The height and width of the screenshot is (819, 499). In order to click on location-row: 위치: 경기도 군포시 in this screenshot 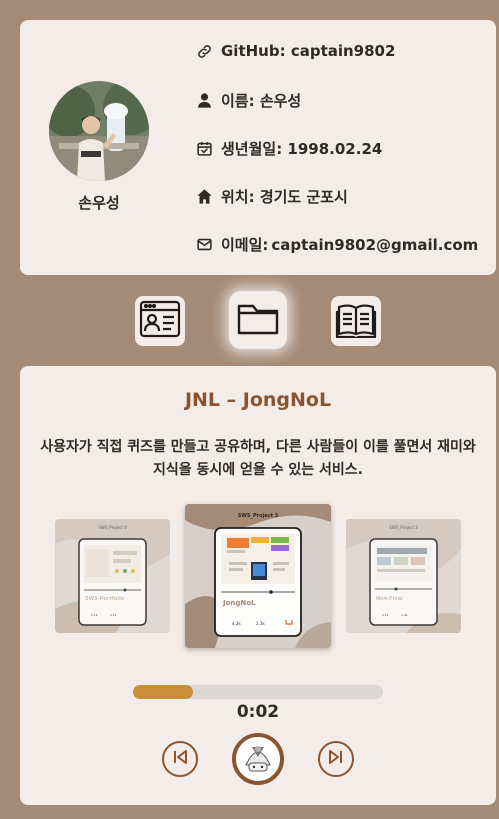, I will do `click(272, 196)`.